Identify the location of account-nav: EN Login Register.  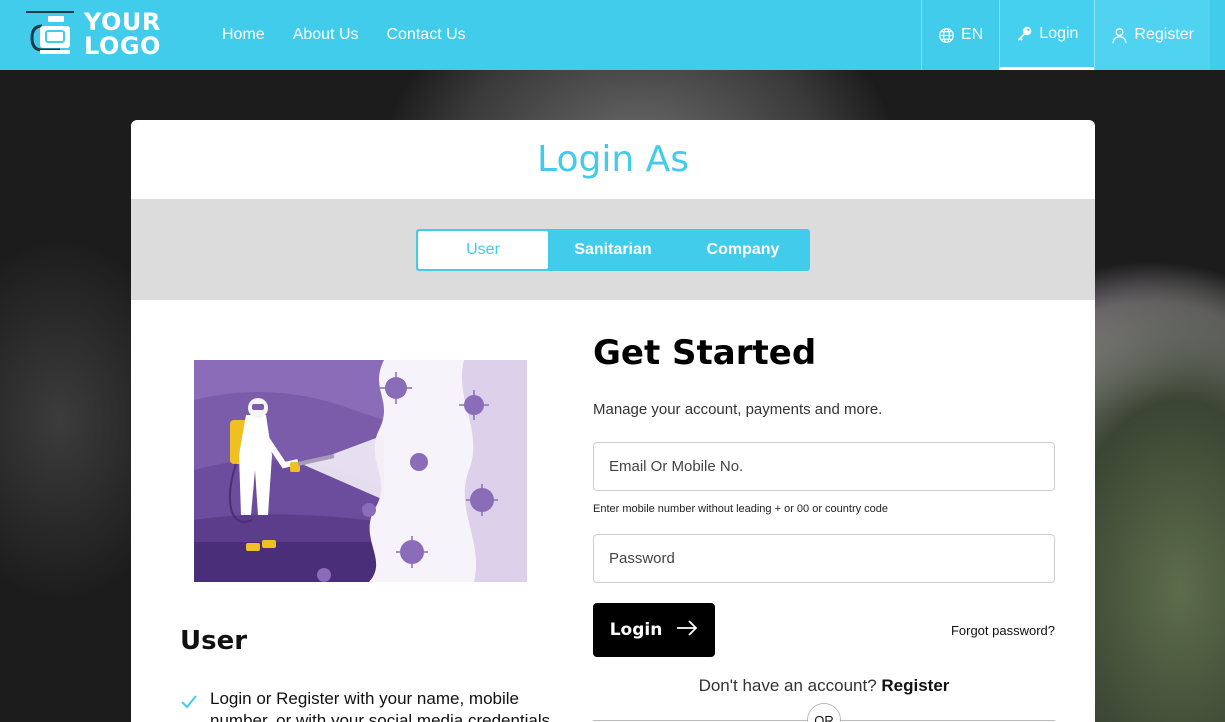
(1065, 35).